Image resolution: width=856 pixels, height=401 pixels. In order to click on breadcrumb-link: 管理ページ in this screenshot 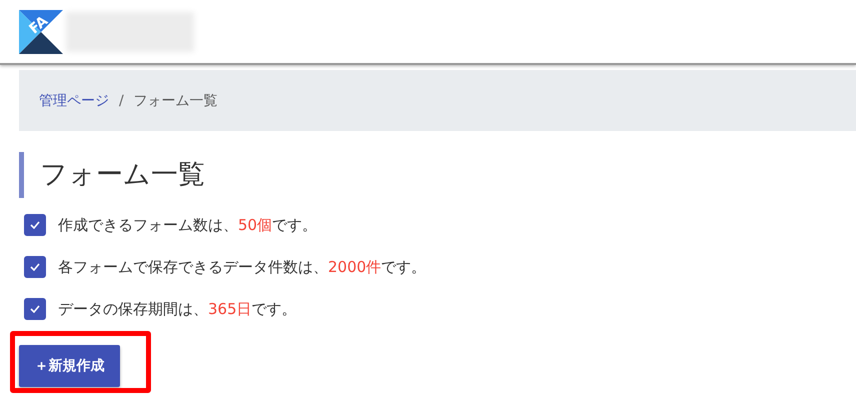, I will do `click(74, 101)`.